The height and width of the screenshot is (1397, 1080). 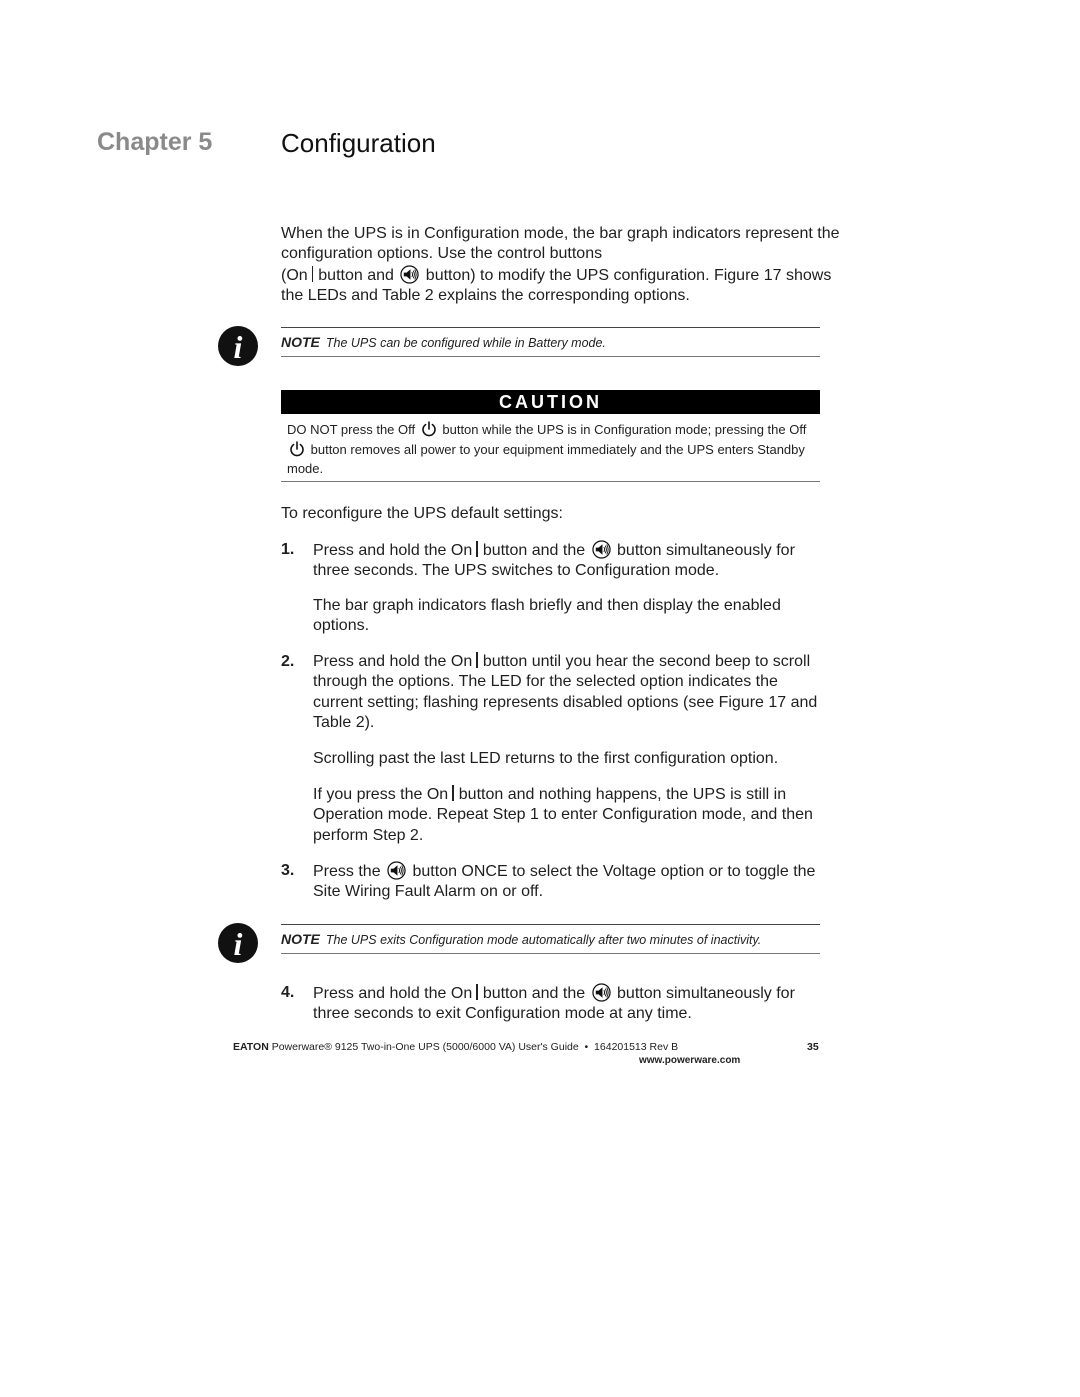 I want to click on step-1-number: 1., so click(x=288, y=549).